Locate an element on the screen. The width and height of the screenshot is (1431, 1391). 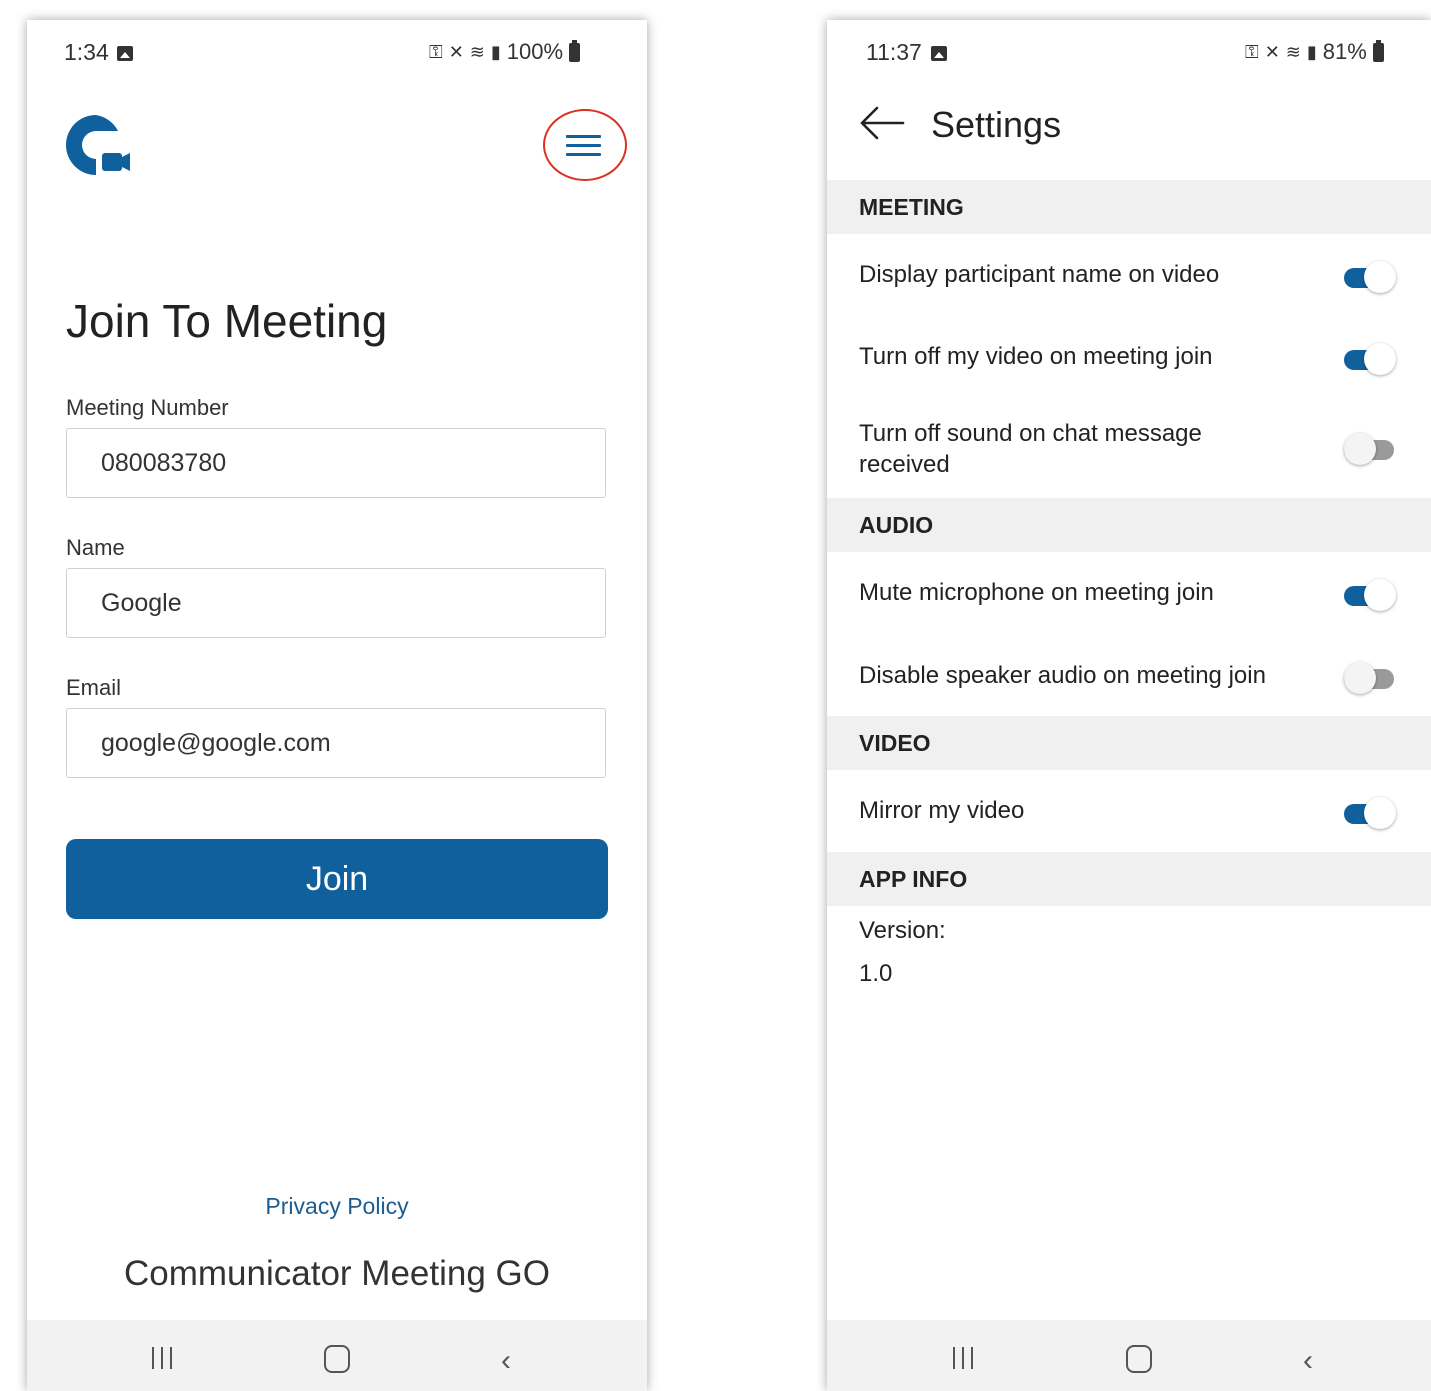
display-name-label: Display participant name on video is located at coordinates (1039, 274).